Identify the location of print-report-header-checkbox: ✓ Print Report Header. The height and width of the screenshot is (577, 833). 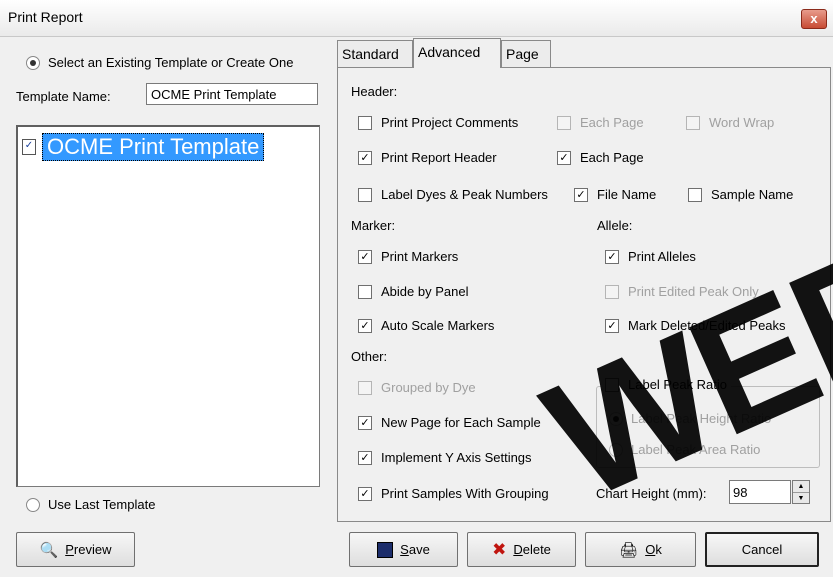
(427, 157).